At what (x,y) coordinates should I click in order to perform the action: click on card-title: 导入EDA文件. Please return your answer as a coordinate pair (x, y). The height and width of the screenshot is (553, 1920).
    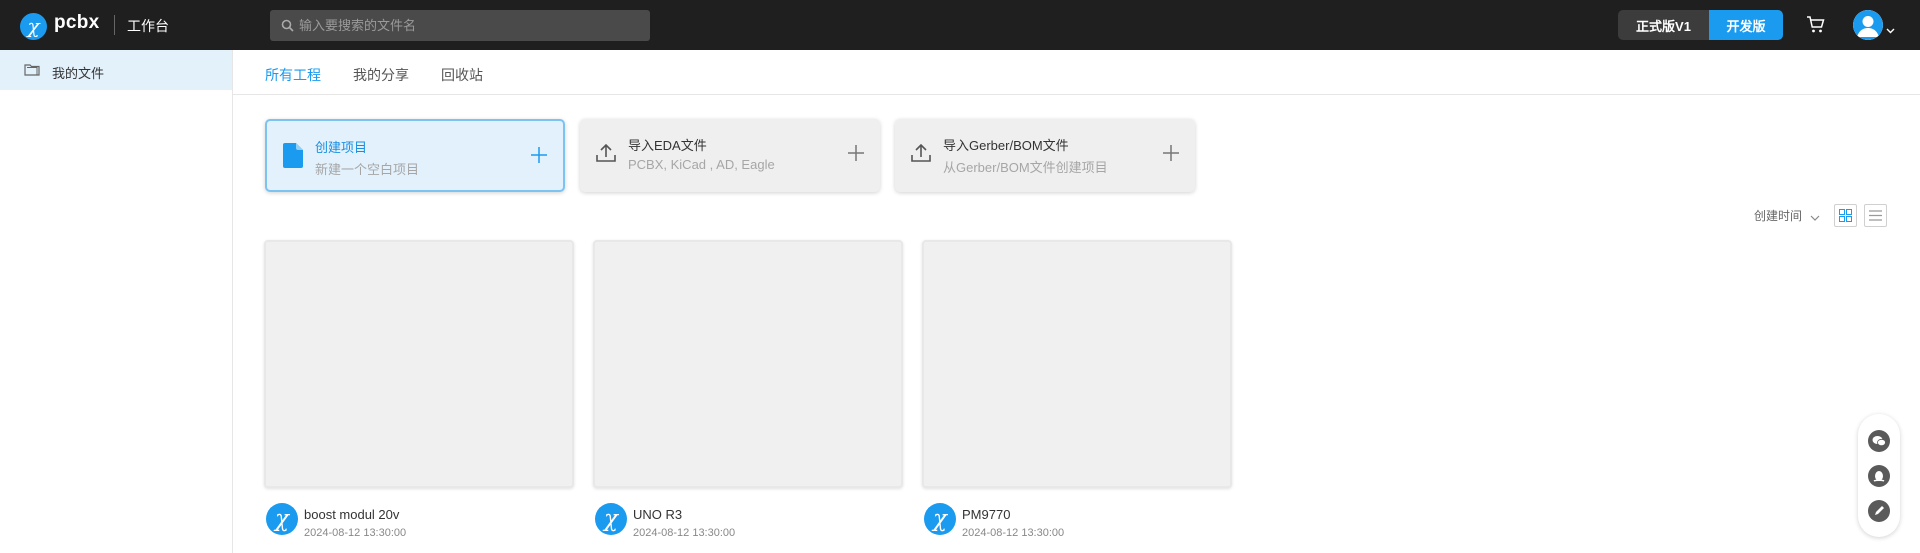
    Looking at the image, I should click on (667, 145).